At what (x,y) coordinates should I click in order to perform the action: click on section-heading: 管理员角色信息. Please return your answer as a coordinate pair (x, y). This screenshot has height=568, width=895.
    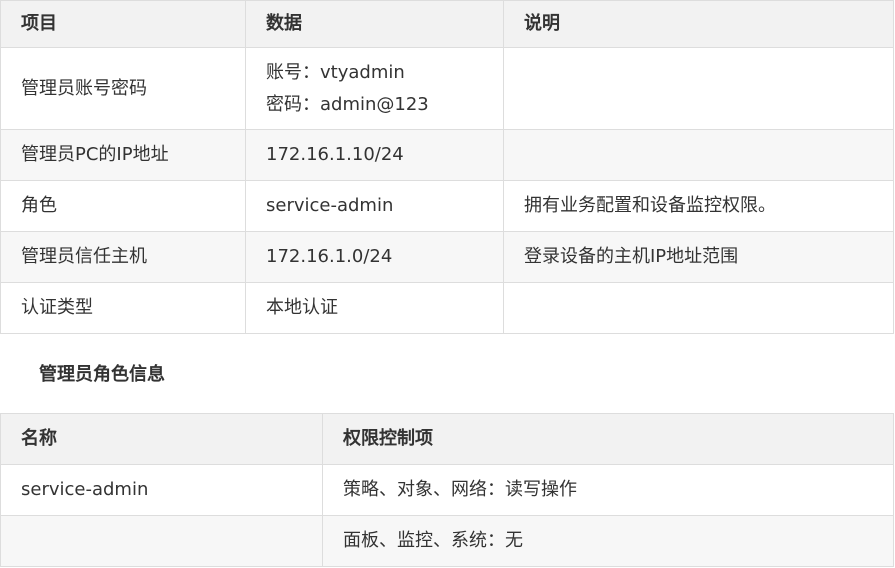
    Looking at the image, I should click on (102, 374).